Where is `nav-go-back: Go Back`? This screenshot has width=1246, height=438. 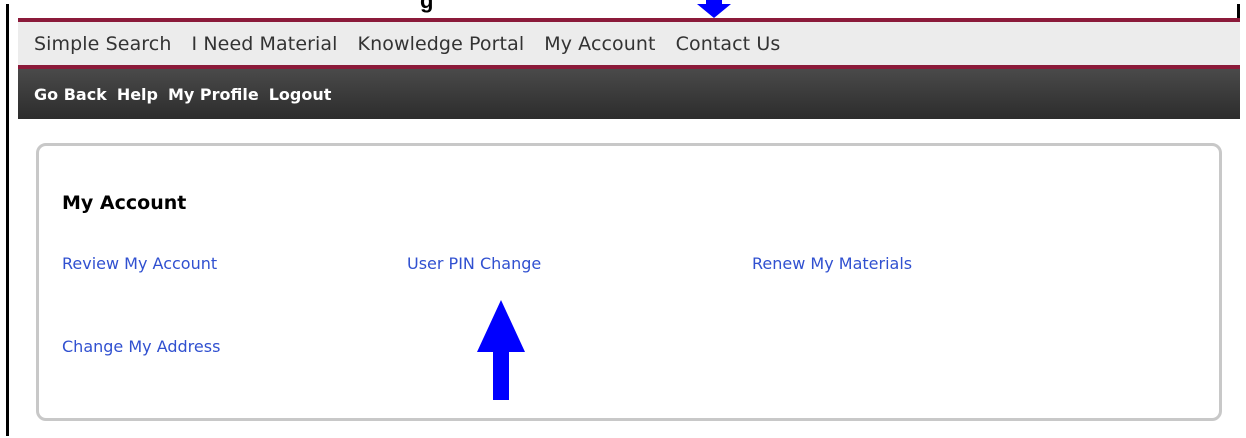
nav-go-back: Go Back is located at coordinates (70, 94).